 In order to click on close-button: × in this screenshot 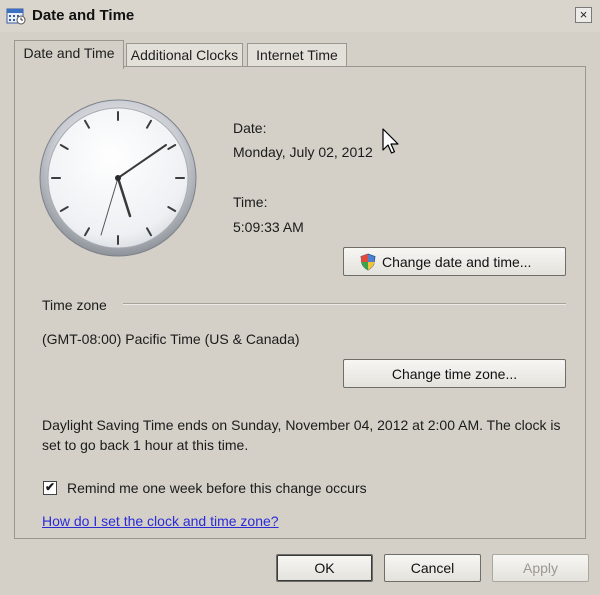, I will do `click(583, 15)`.